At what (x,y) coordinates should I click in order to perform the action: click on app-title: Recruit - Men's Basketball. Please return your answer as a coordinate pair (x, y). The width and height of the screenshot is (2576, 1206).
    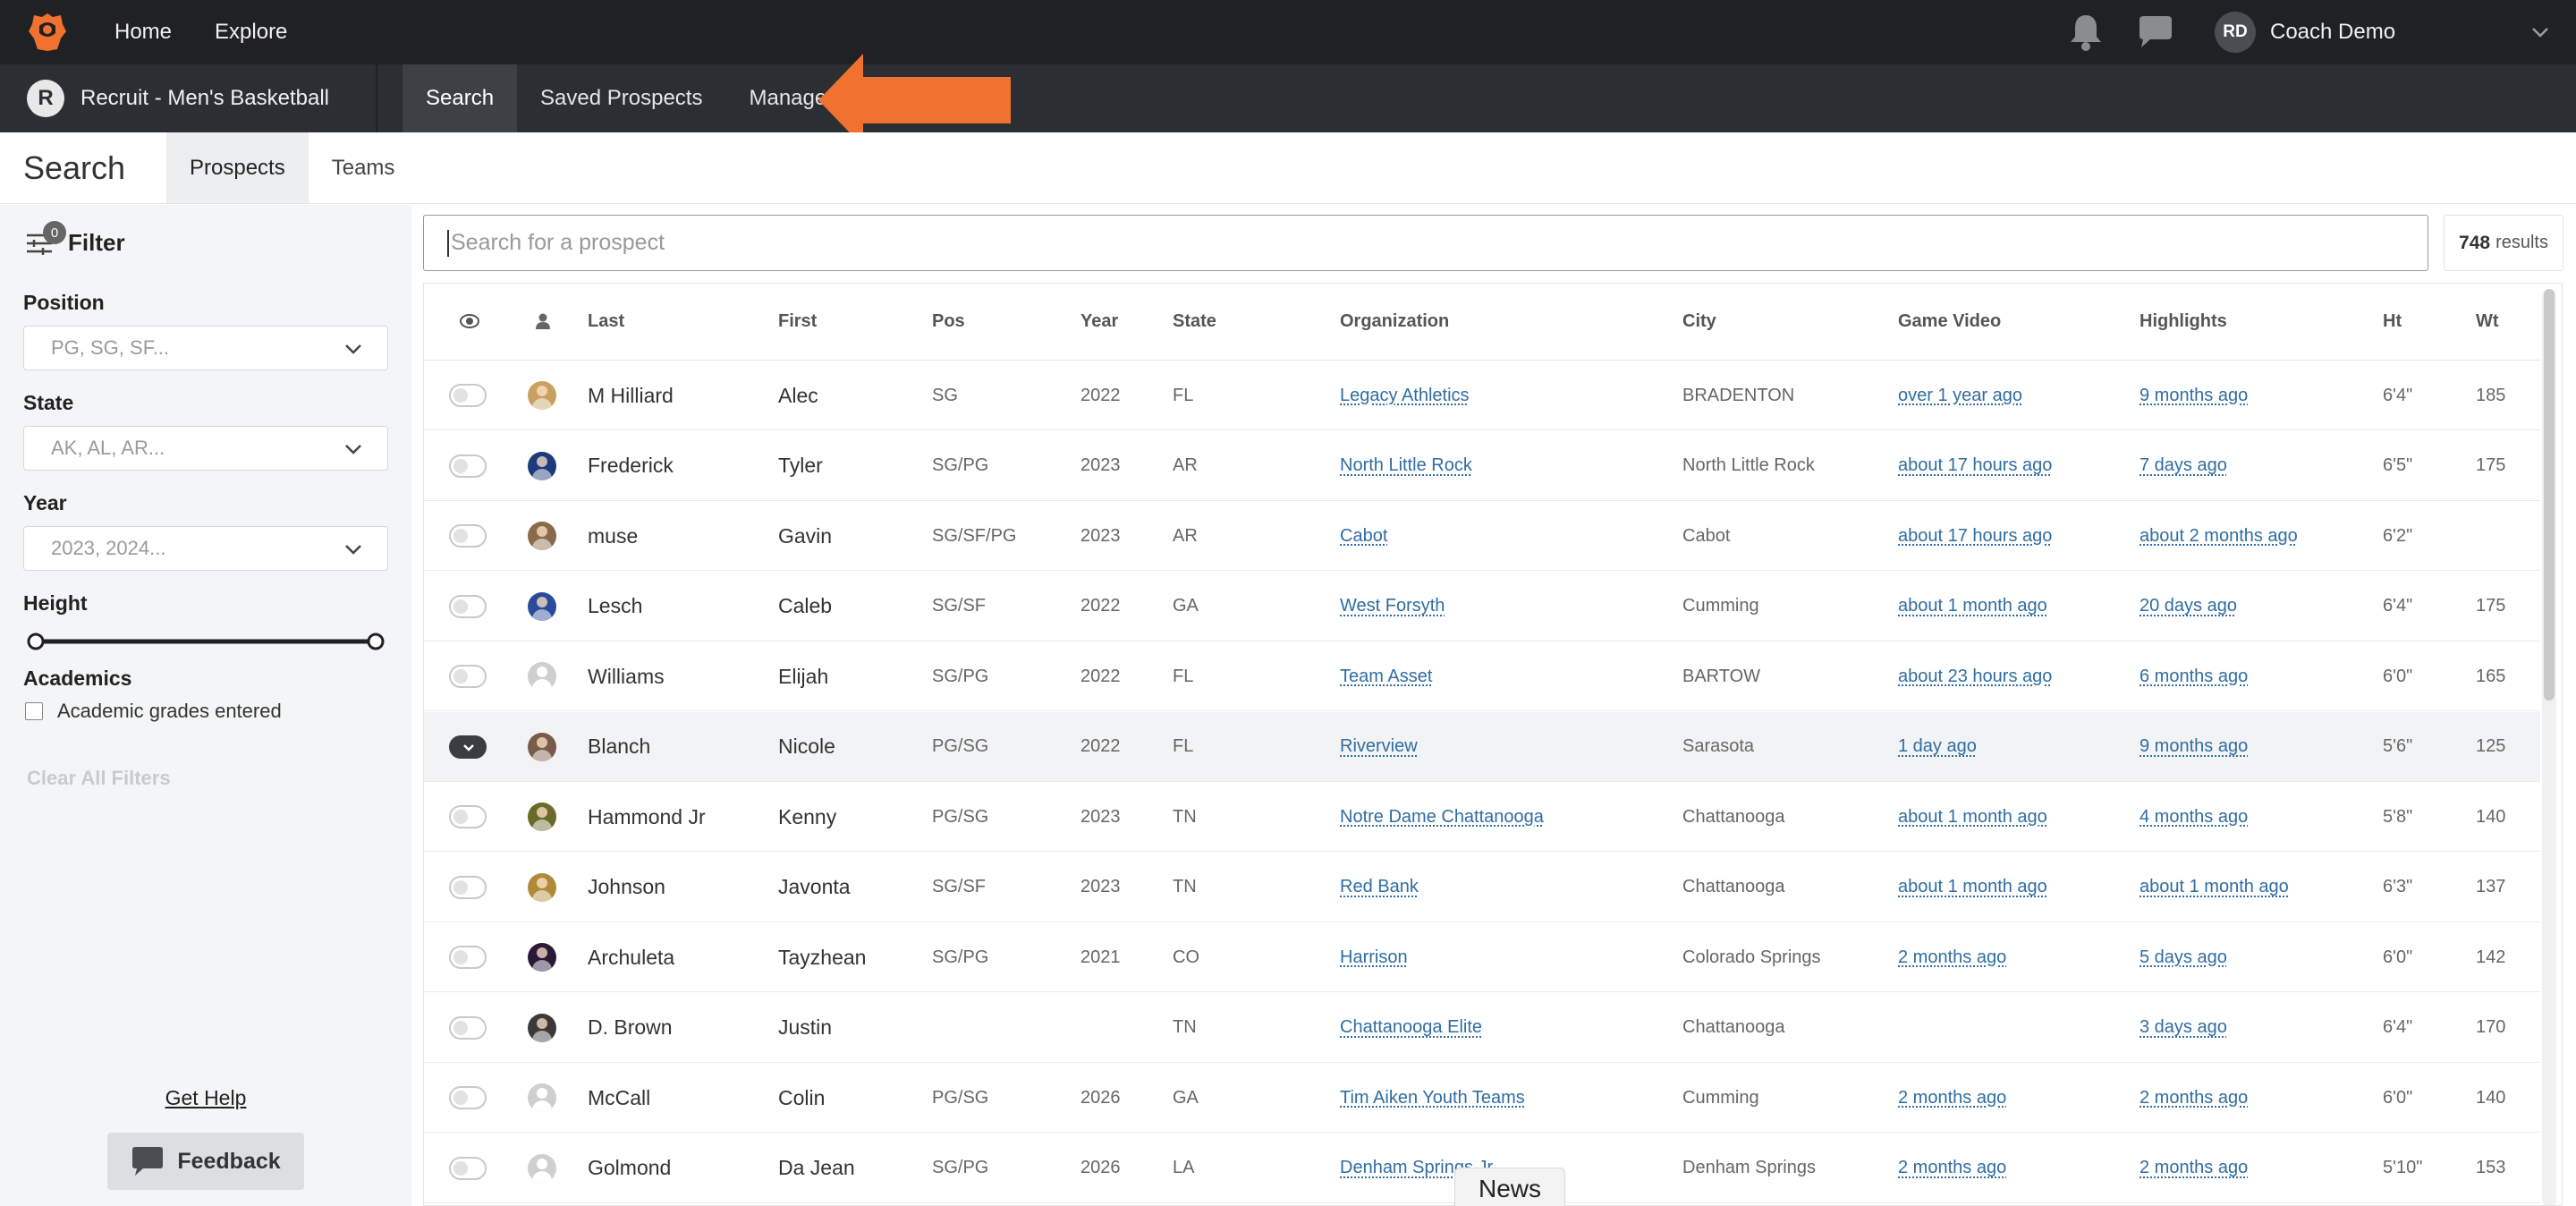
    Looking at the image, I should click on (228, 98).